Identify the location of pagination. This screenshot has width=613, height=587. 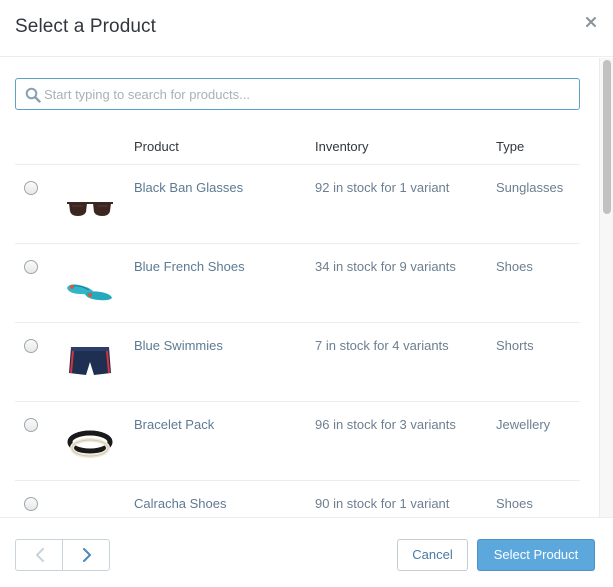
(62, 555).